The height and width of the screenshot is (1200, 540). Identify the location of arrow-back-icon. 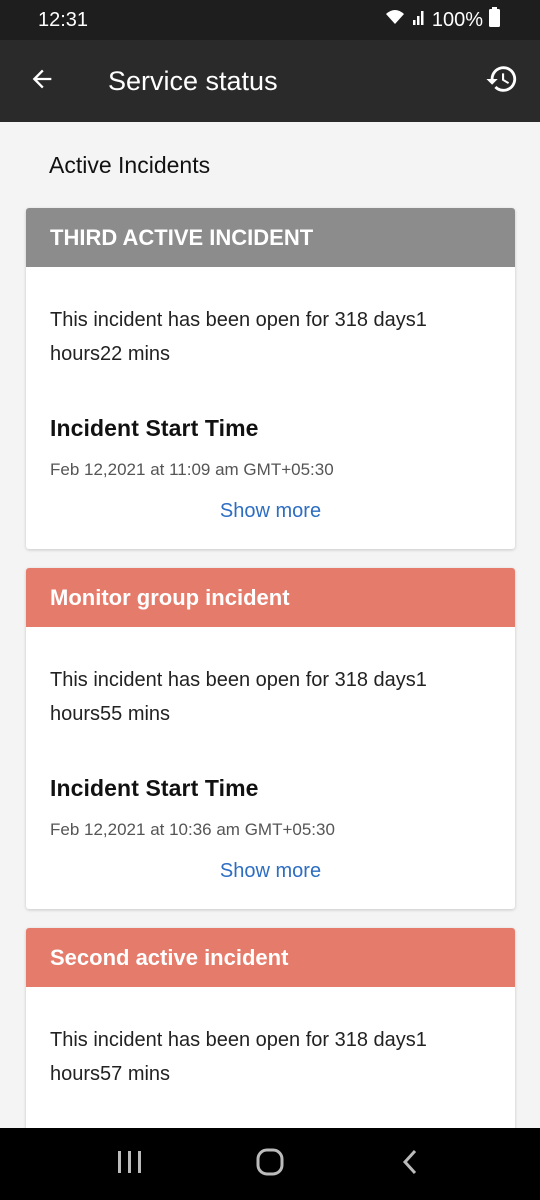
(42, 81).